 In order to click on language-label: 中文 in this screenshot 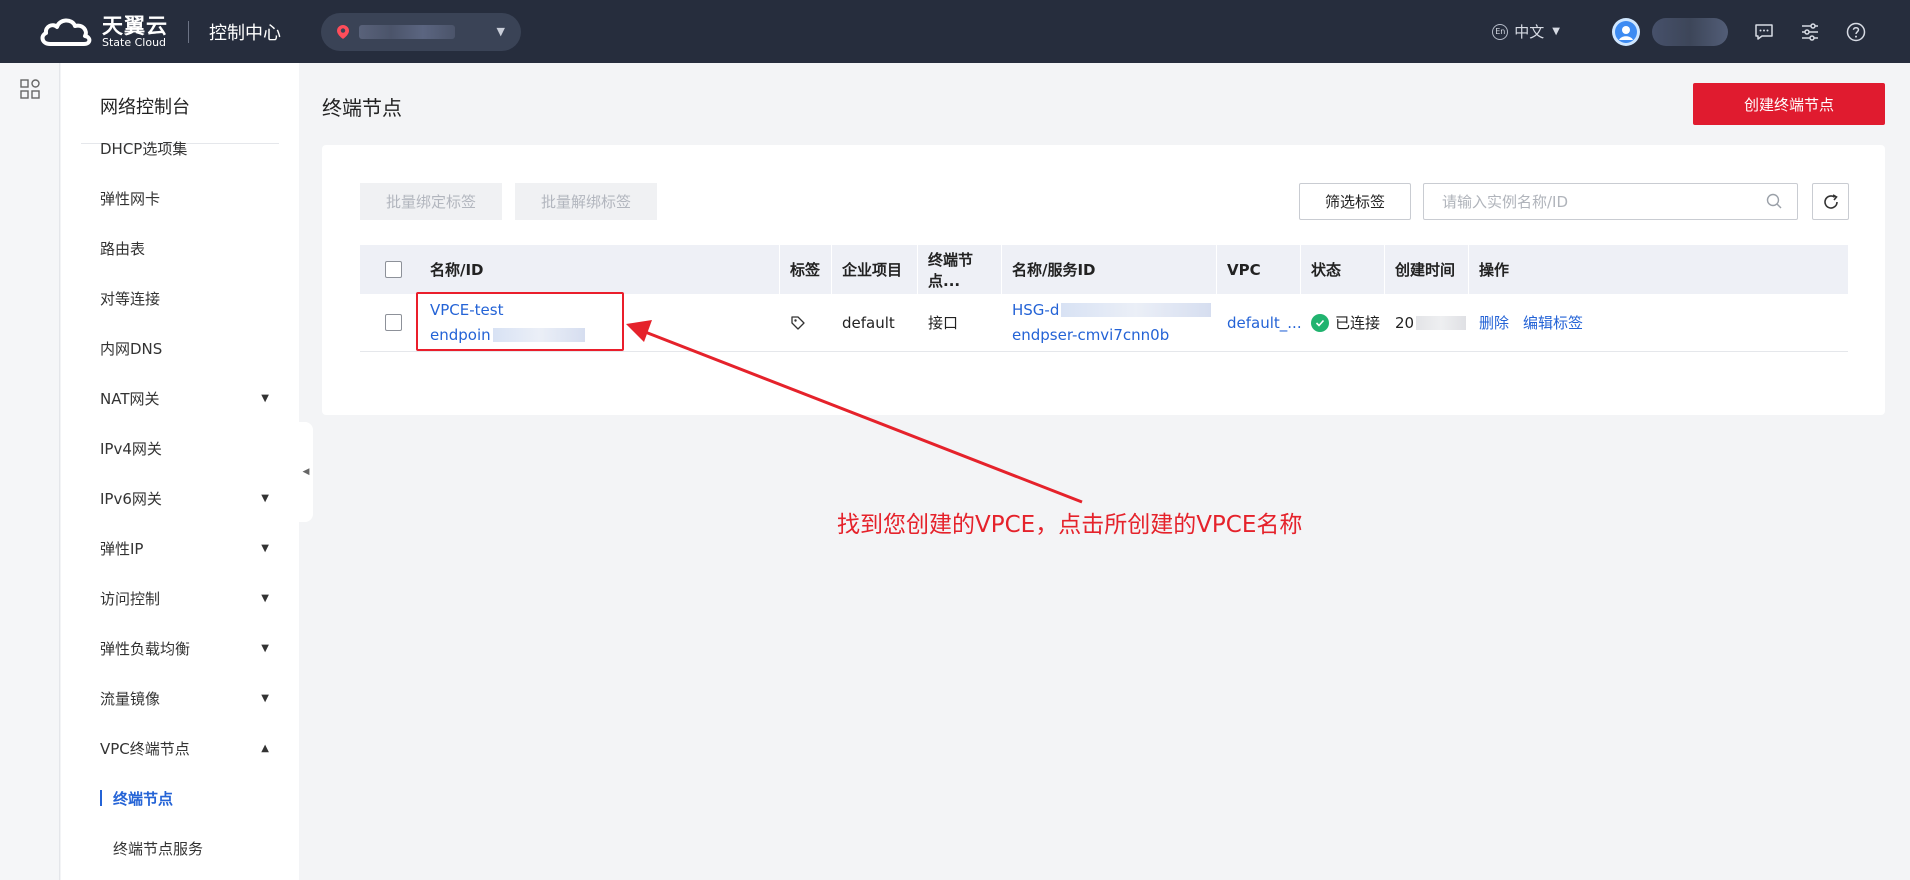, I will do `click(1529, 32)`.